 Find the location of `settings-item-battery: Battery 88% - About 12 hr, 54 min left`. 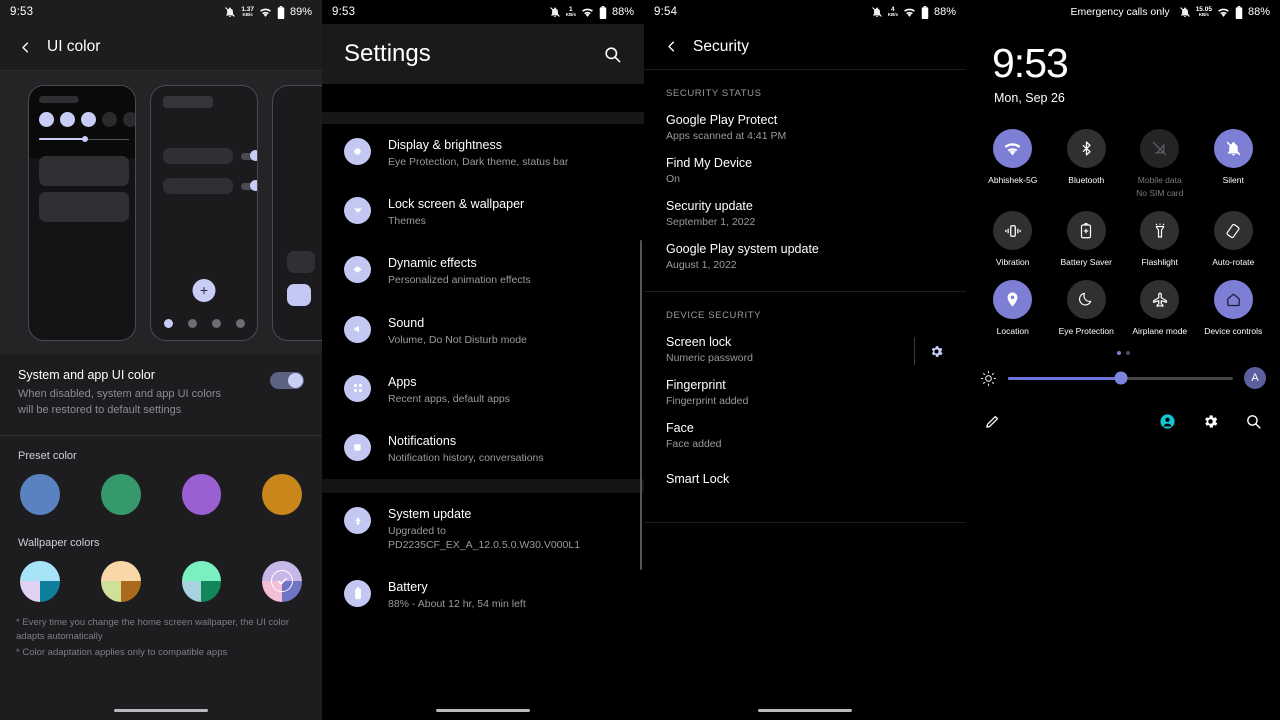

settings-item-battery: Battery 88% - About 12 hr, 54 min left is located at coordinates (483, 595).